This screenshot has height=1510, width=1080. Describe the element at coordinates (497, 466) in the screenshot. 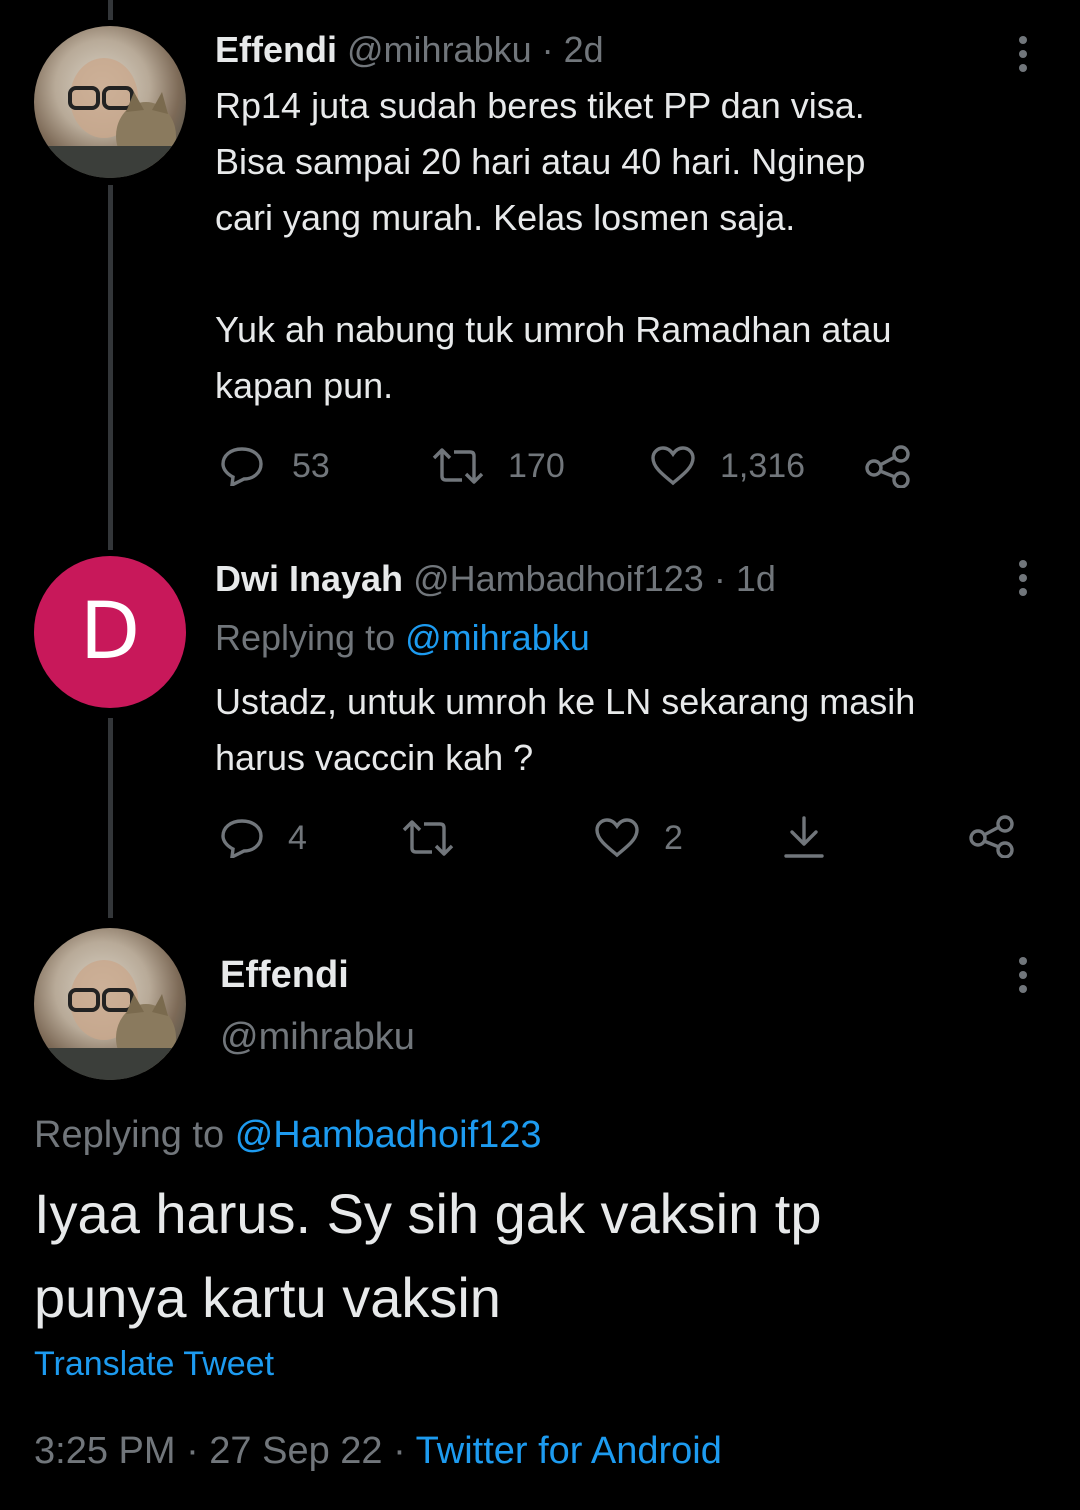

I see `retweet-button: 170` at that location.